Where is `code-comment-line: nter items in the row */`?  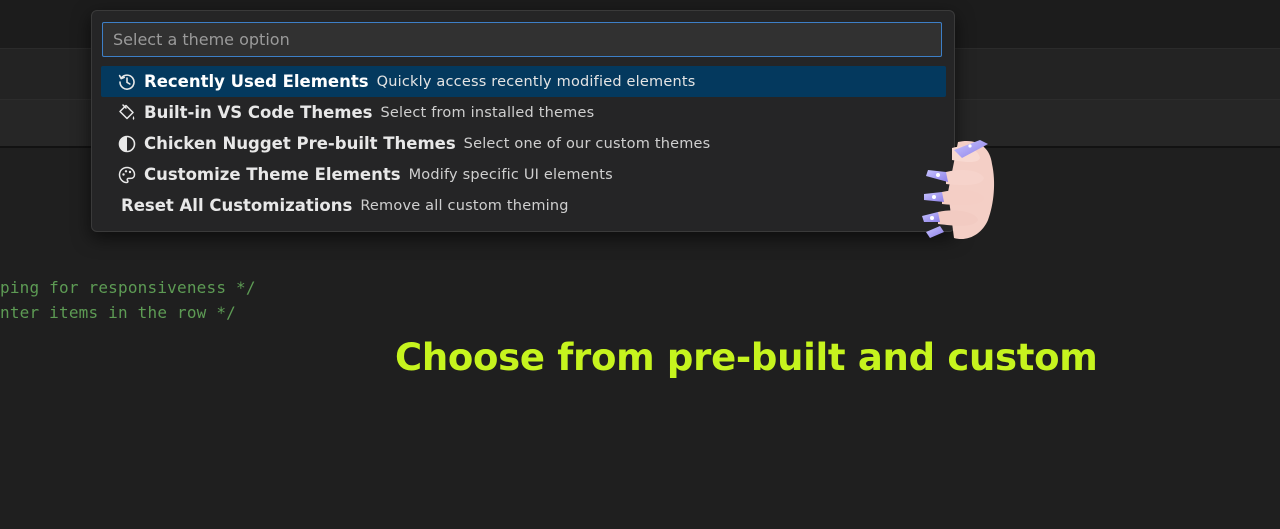 code-comment-line: nter items in the row */ is located at coordinates (118, 312).